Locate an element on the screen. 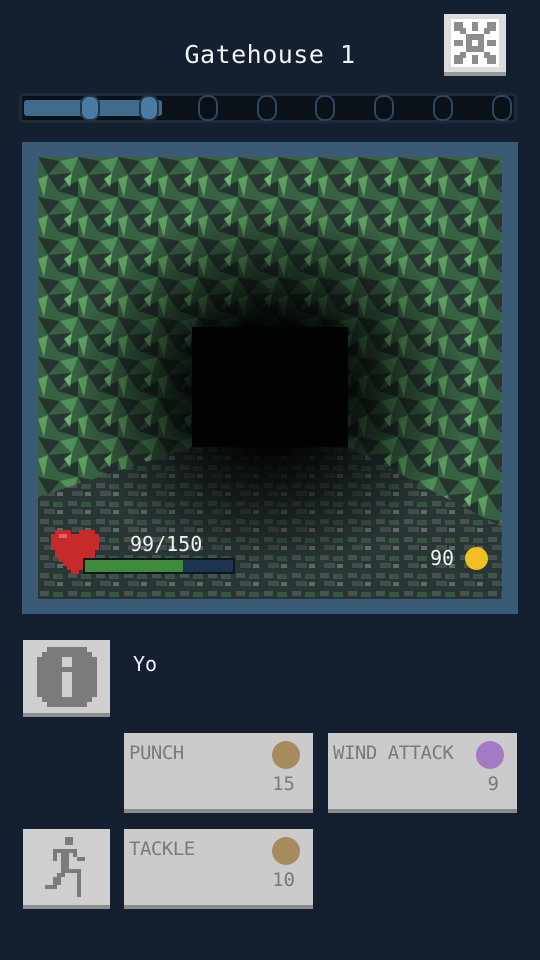  hp-bar-fill is located at coordinates (134, 566).